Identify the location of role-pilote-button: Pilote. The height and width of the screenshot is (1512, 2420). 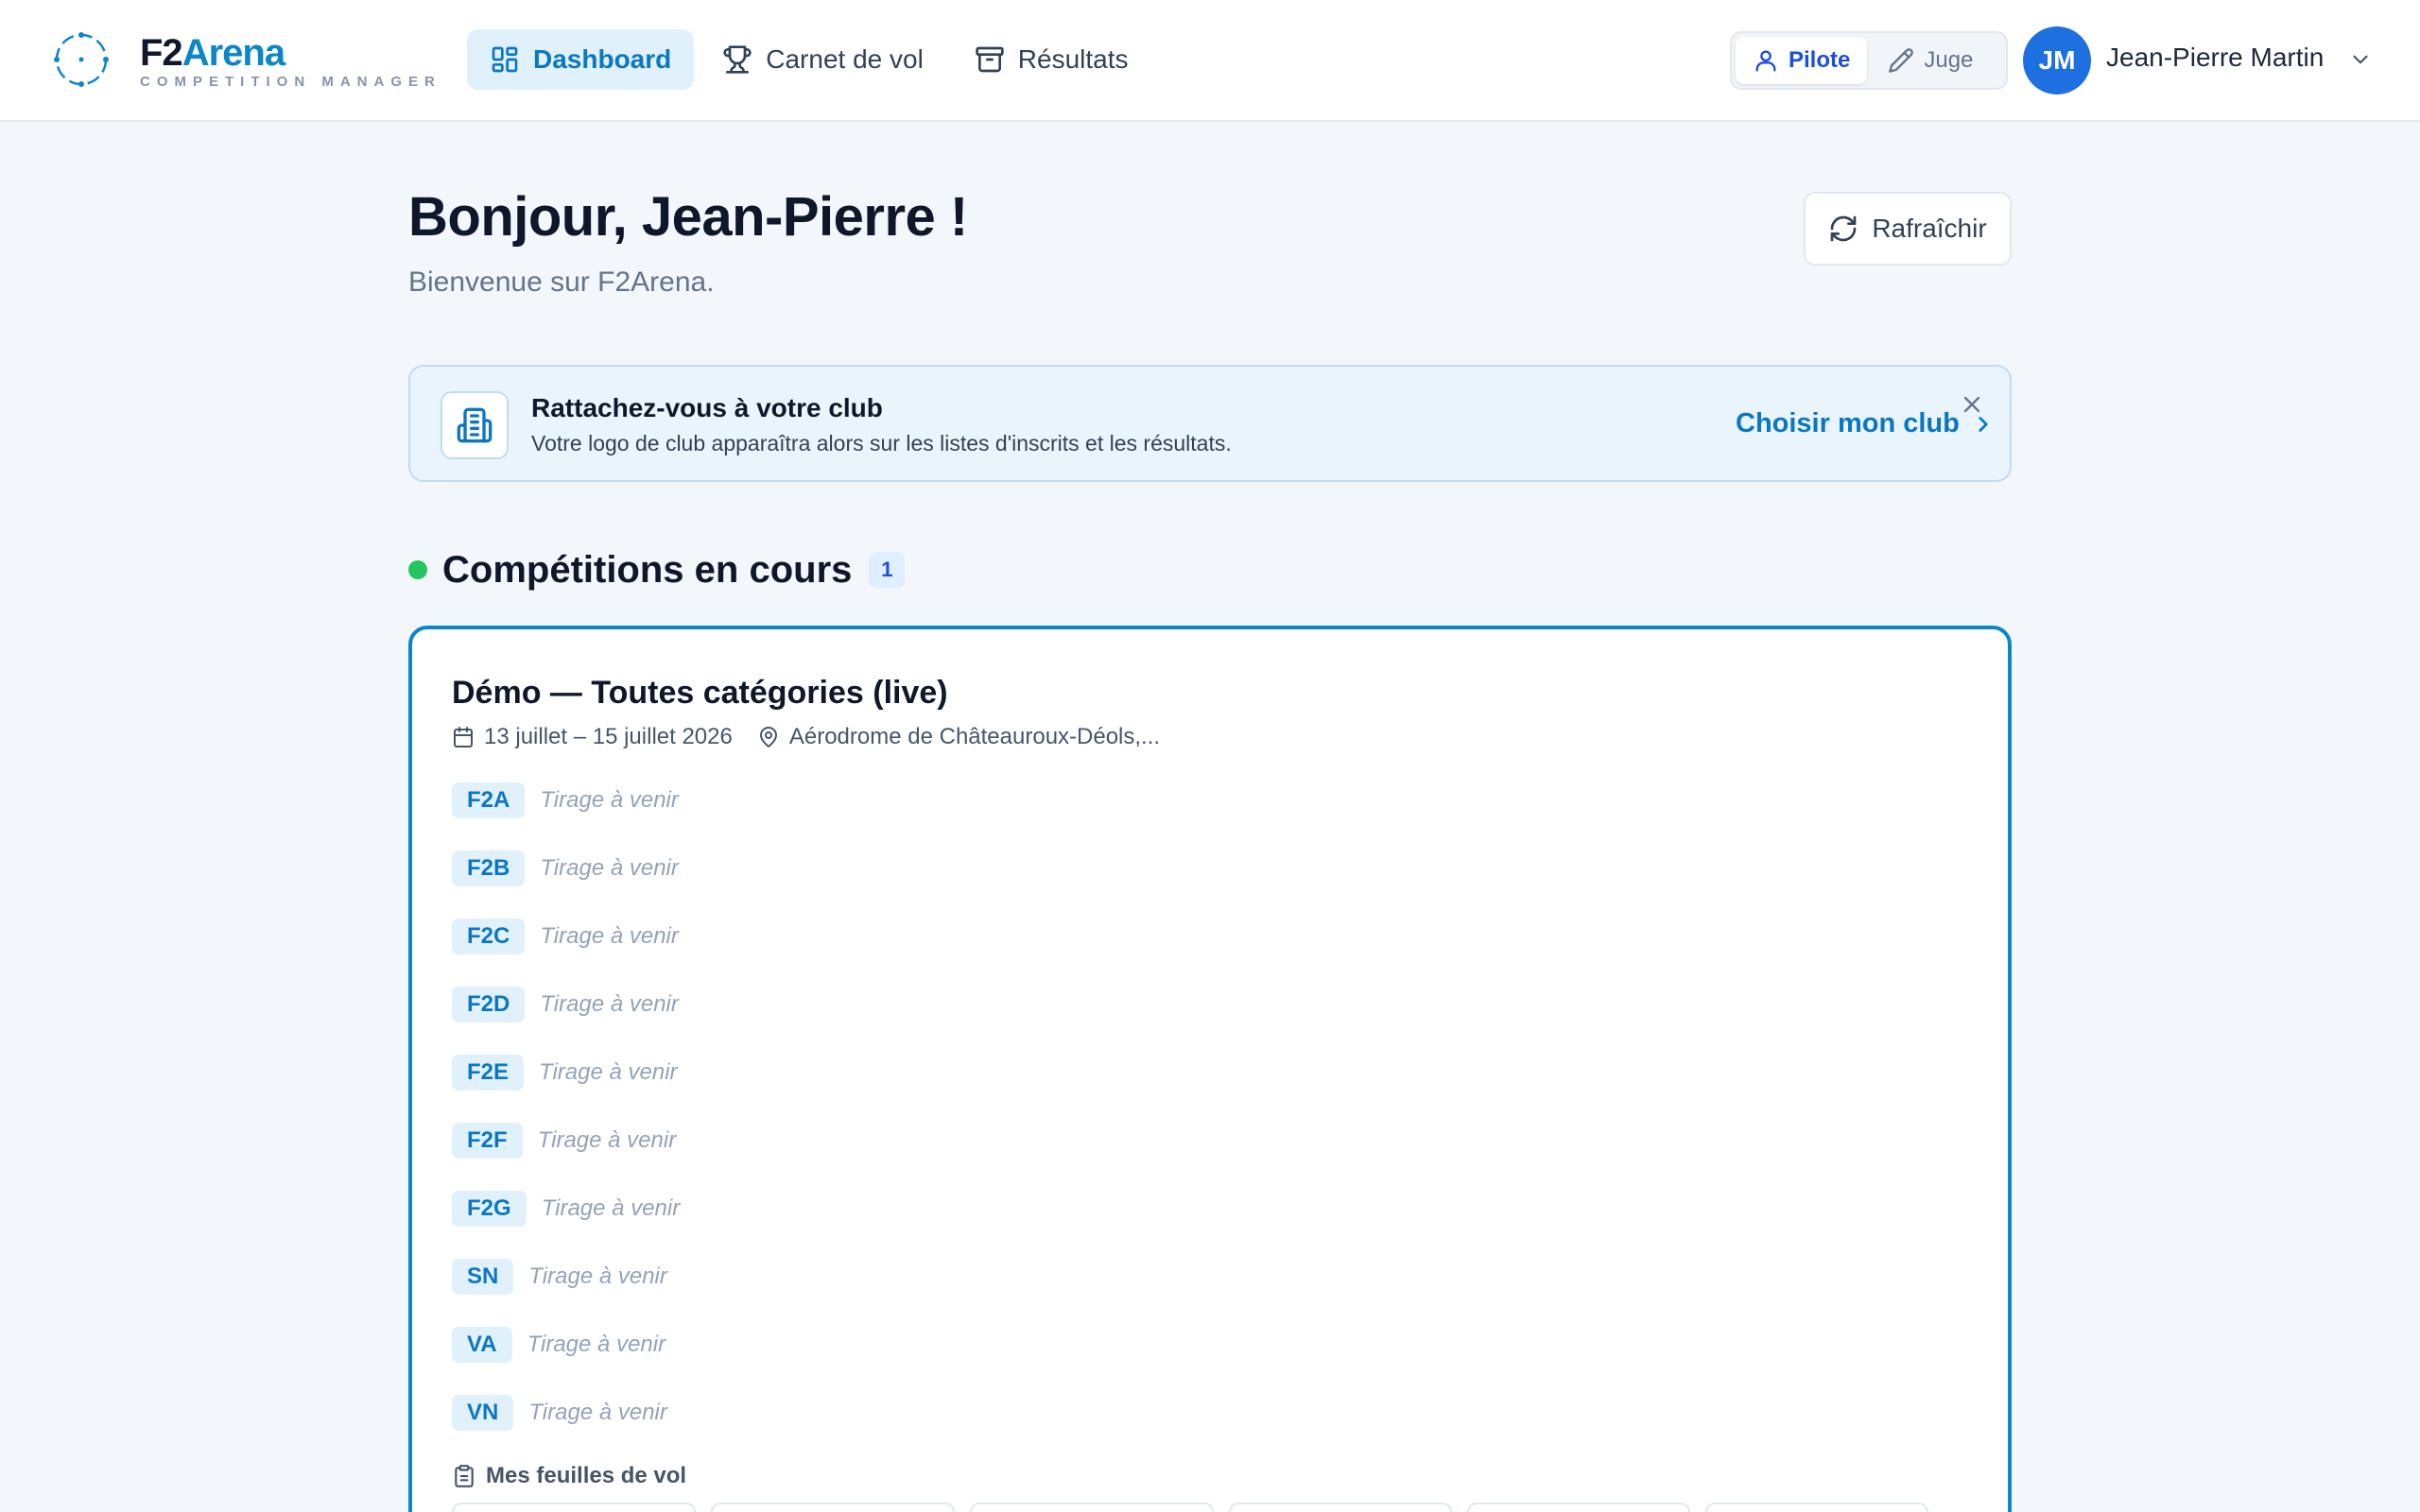
(1802, 60).